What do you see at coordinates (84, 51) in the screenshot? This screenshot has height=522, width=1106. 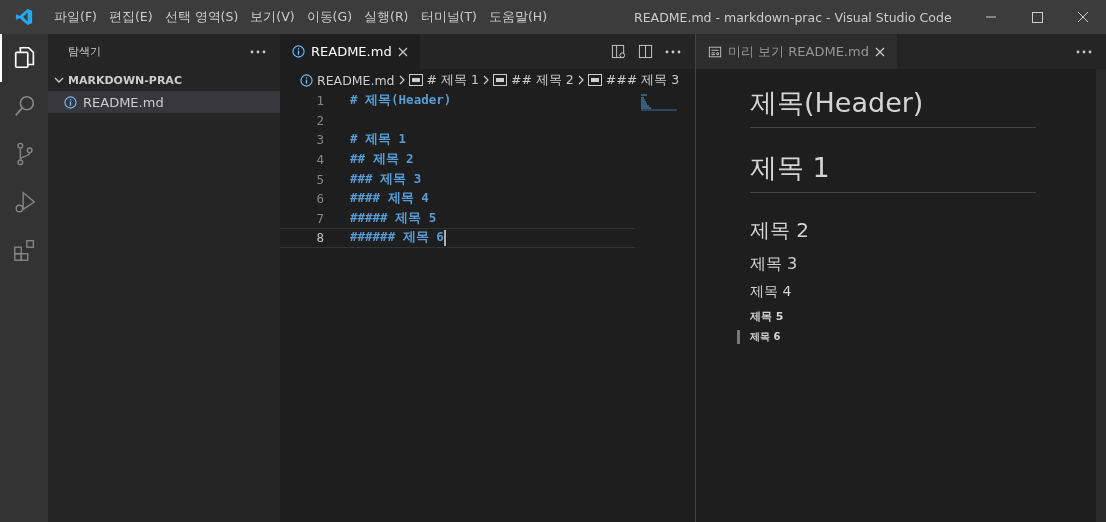 I see `sidebar-title: 탐색기` at bounding box center [84, 51].